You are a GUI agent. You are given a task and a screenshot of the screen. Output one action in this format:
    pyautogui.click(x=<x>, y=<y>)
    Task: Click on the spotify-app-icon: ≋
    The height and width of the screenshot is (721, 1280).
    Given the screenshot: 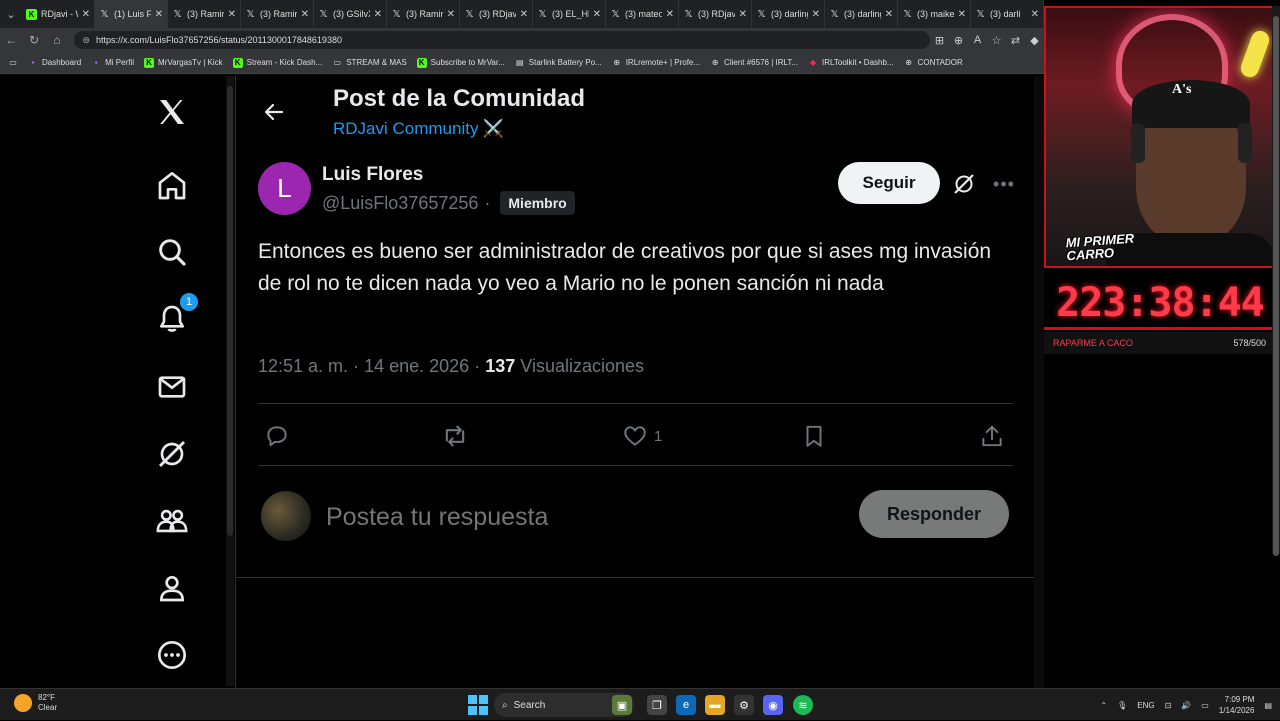 What is the action you would take?
    pyautogui.click(x=803, y=705)
    